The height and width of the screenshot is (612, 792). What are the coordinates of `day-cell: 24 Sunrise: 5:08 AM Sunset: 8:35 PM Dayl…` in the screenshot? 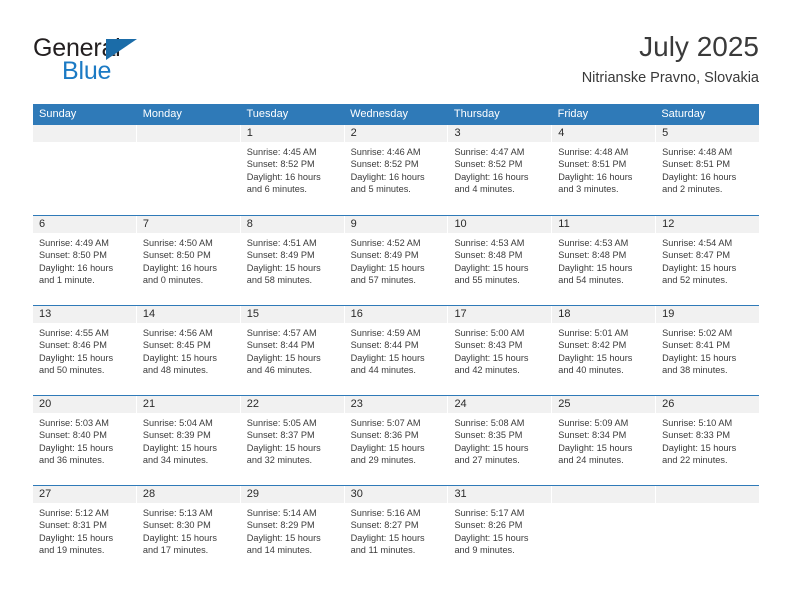 It's located at (500, 440).